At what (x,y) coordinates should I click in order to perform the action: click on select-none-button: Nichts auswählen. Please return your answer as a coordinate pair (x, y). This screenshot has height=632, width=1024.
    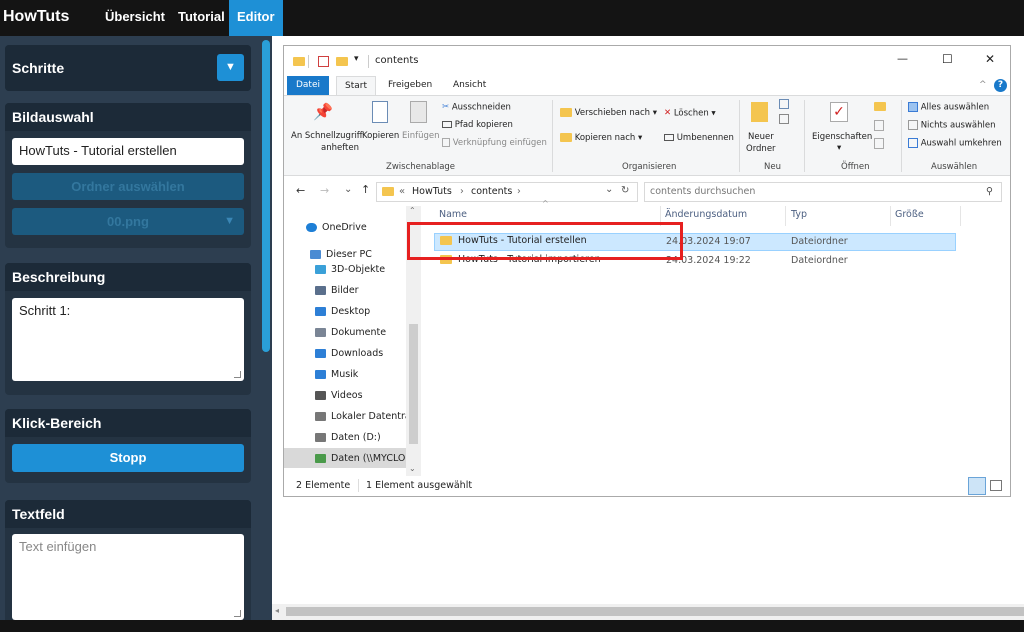
    Looking at the image, I should click on (952, 125).